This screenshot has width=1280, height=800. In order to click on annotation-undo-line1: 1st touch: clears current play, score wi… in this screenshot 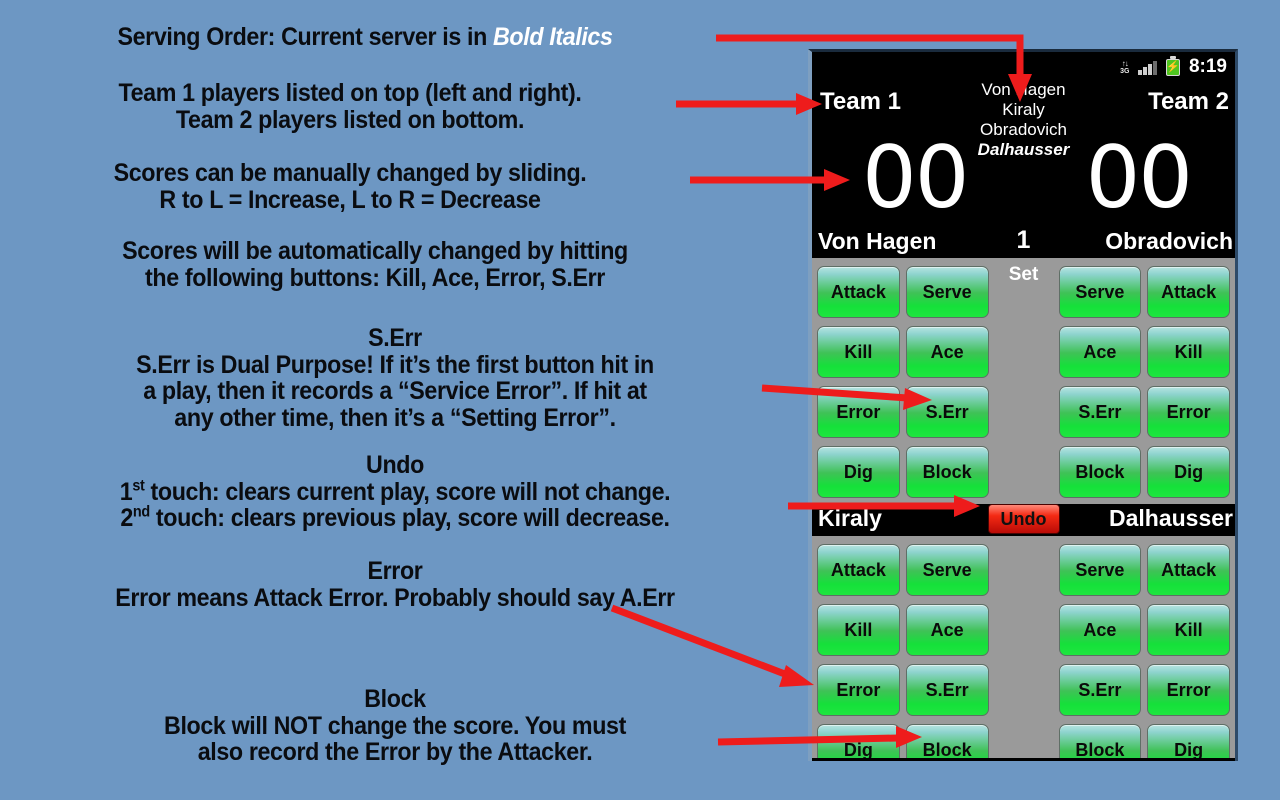, I will do `click(395, 491)`.